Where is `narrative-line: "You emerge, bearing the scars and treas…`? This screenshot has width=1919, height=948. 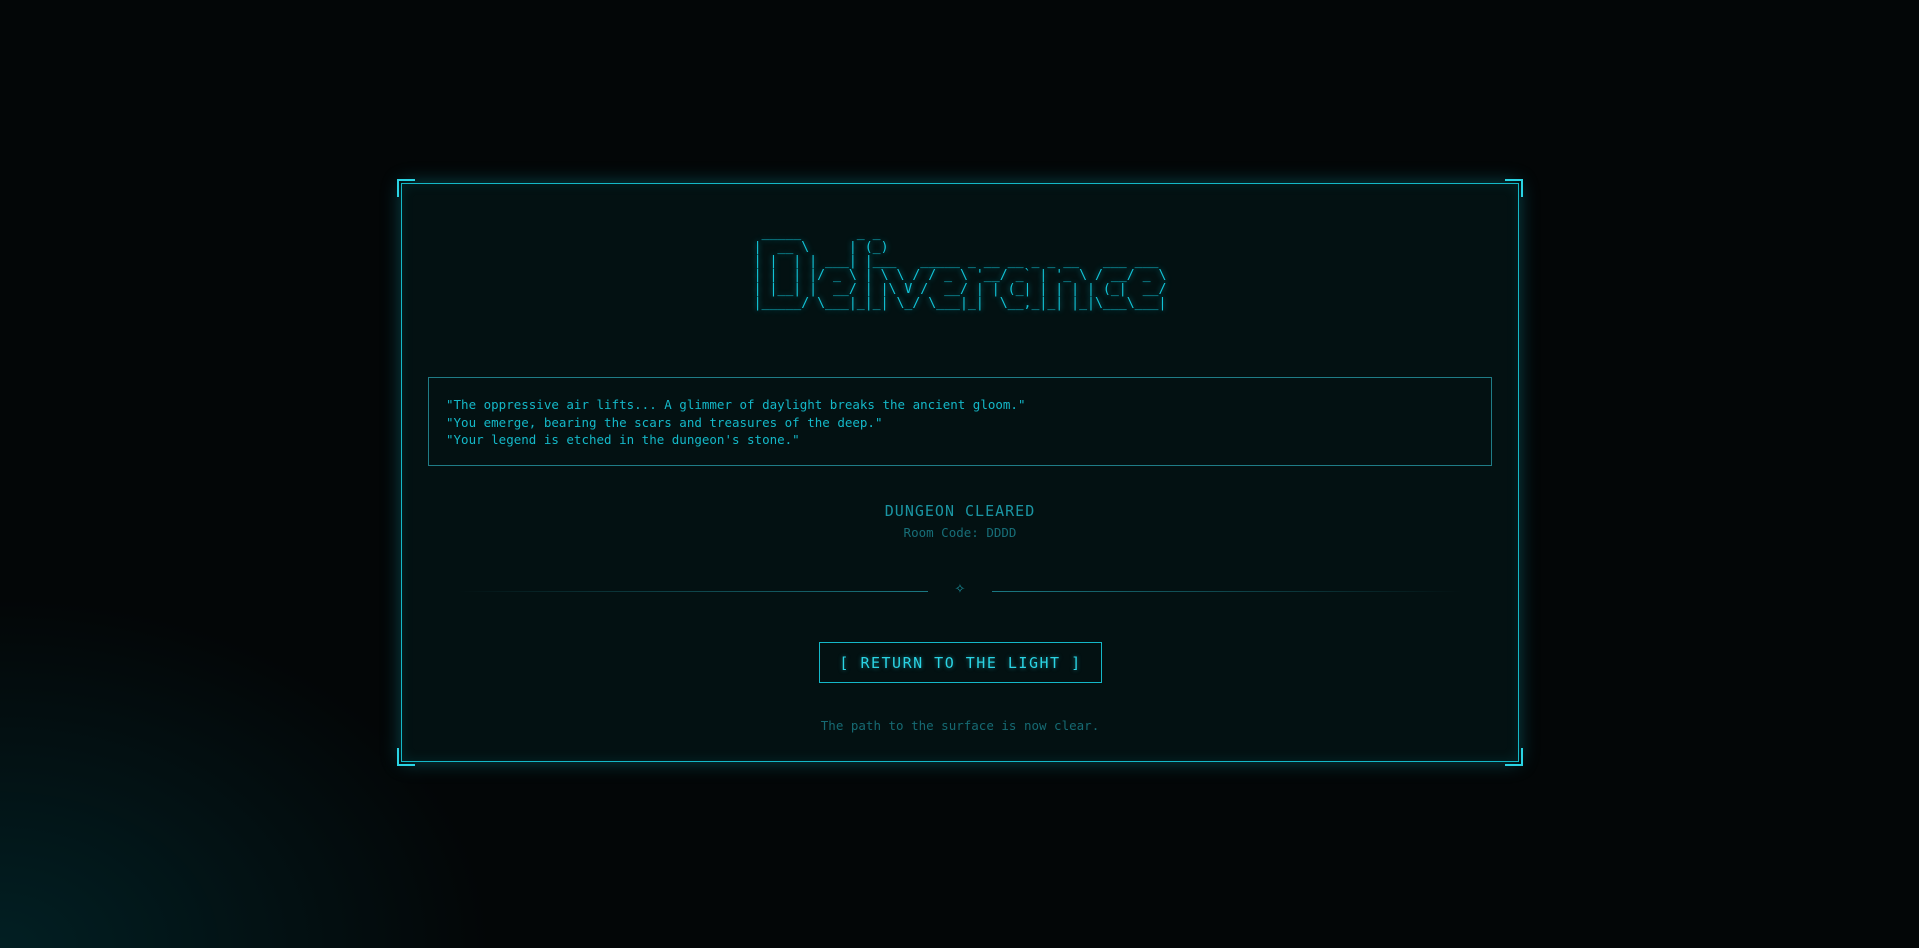
narrative-line: "You emerge, bearing the scars and treas… is located at coordinates (664, 422).